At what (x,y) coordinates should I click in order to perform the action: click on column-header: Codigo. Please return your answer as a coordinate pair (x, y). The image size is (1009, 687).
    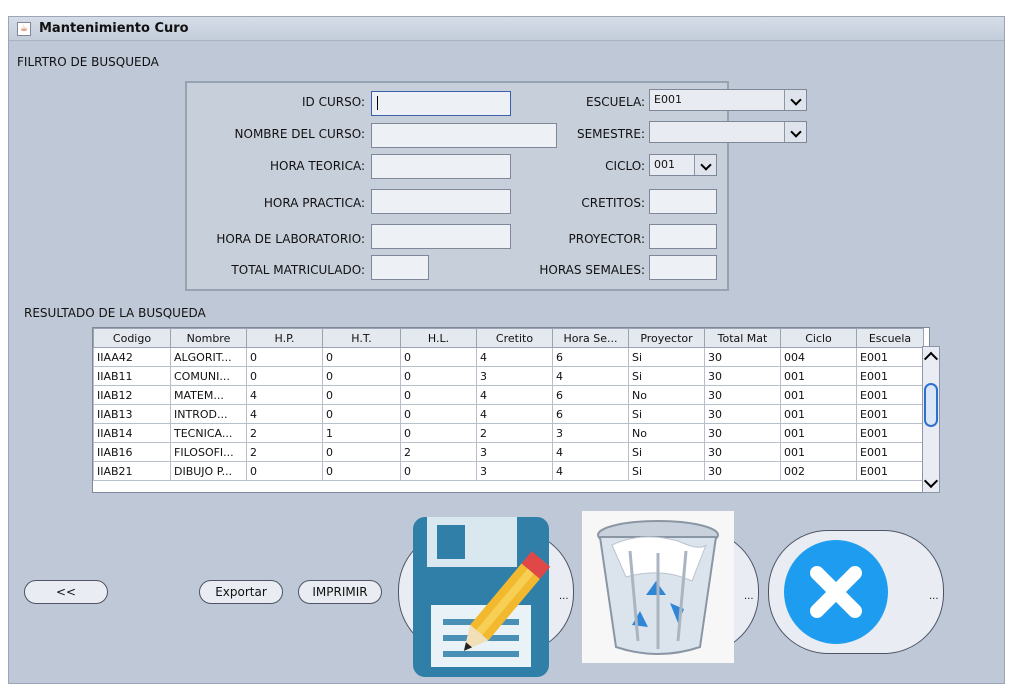
    Looking at the image, I should click on (132, 338).